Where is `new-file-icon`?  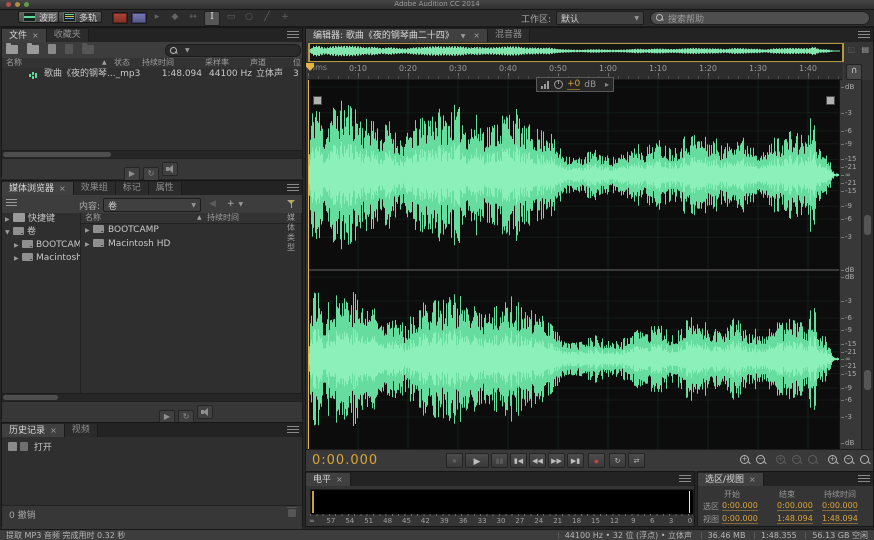 new-file-icon is located at coordinates (68, 49).